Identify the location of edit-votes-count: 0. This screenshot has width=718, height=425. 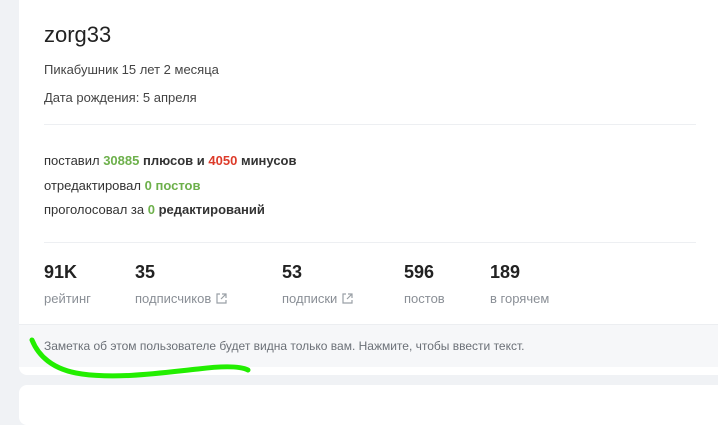
(151, 209).